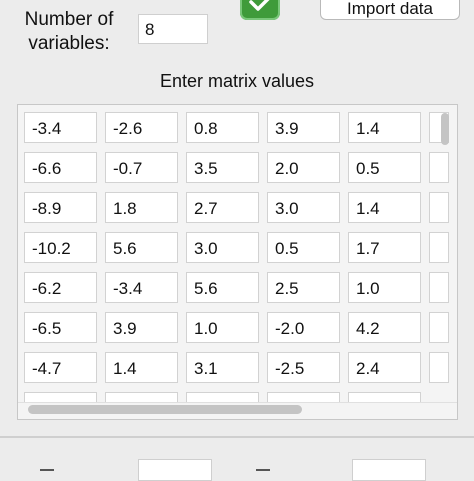  What do you see at coordinates (60, 207) in the screenshot?
I see `matrix-cell: -8.9` at bounding box center [60, 207].